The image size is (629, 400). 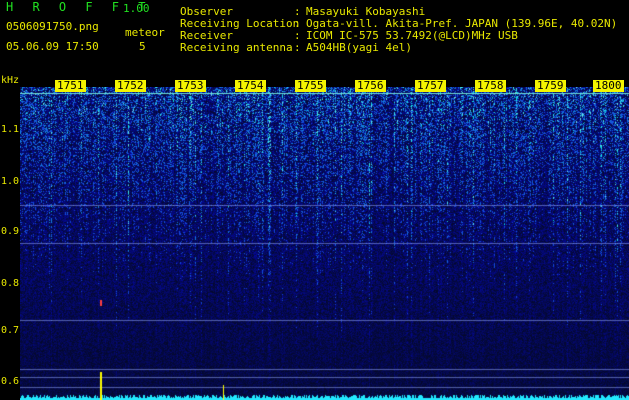 What do you see at coordinates (190, 85) in the screenshot?
I see `time-tick-label: 1753` at bounding box center [190, 85].